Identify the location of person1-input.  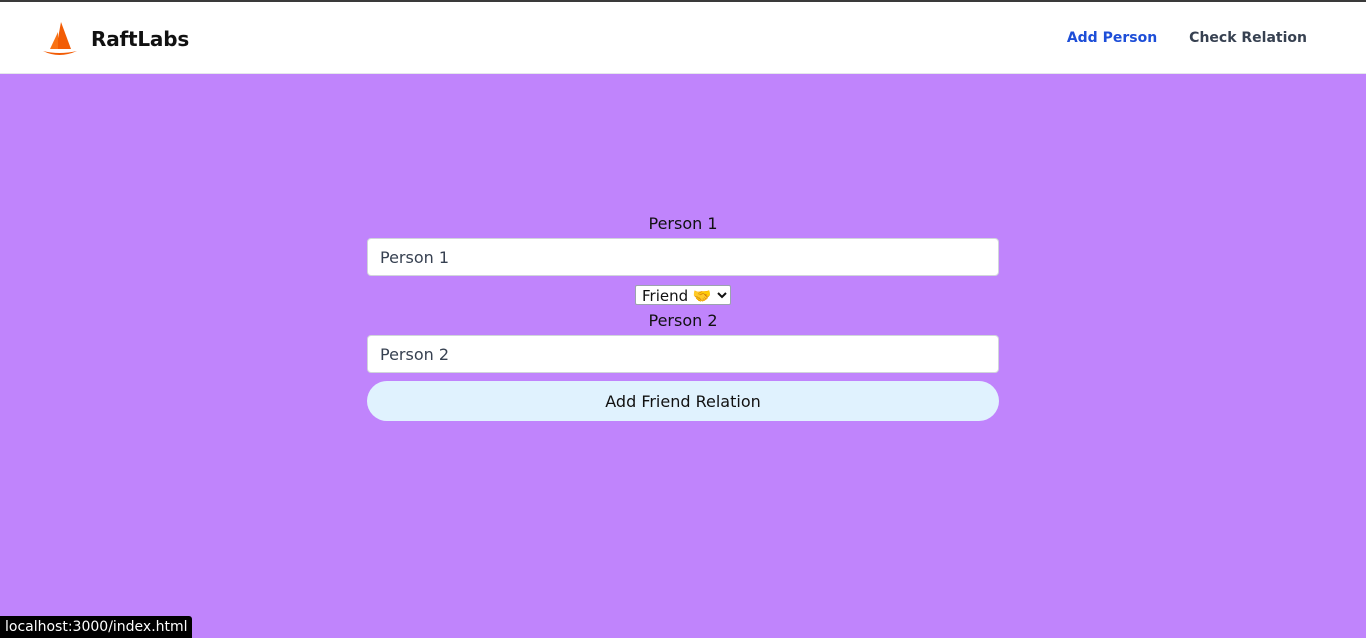
(683, 257).